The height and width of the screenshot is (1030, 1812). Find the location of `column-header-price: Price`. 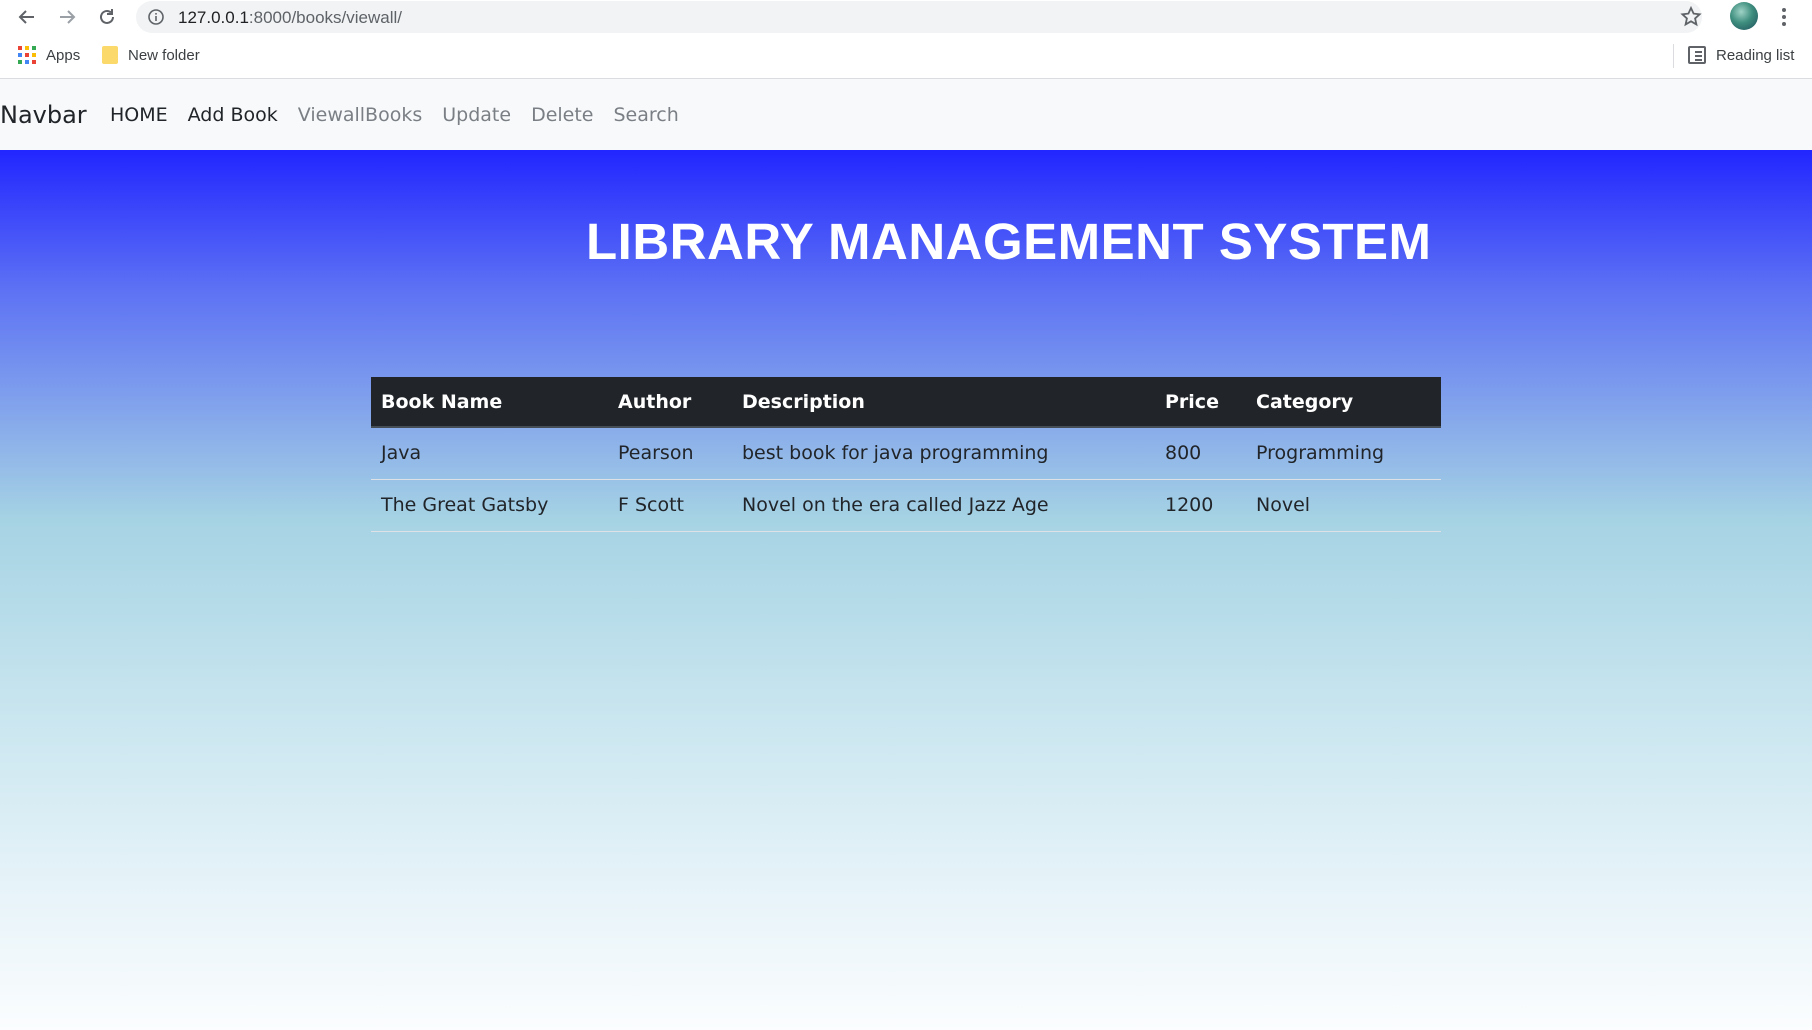

column-header-price: Price is located at coordinates (1200, 402).